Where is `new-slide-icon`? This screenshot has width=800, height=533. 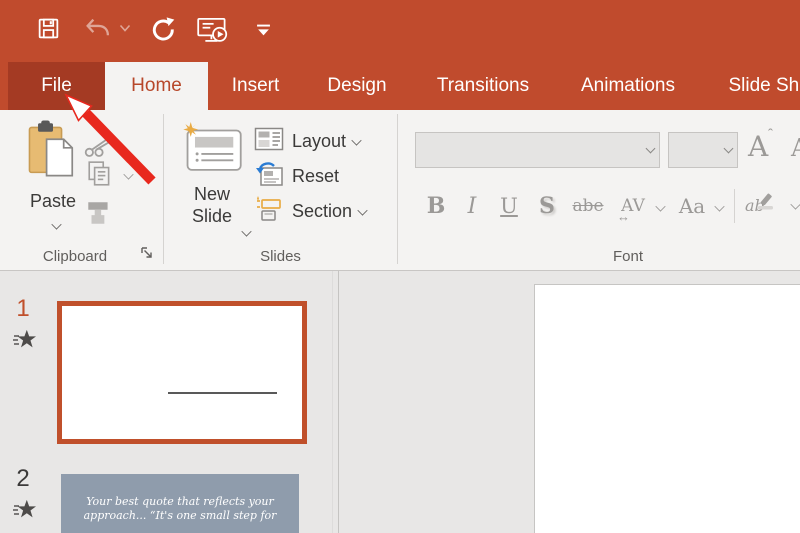
new-slide-icon is located at coordinates (212, 149).